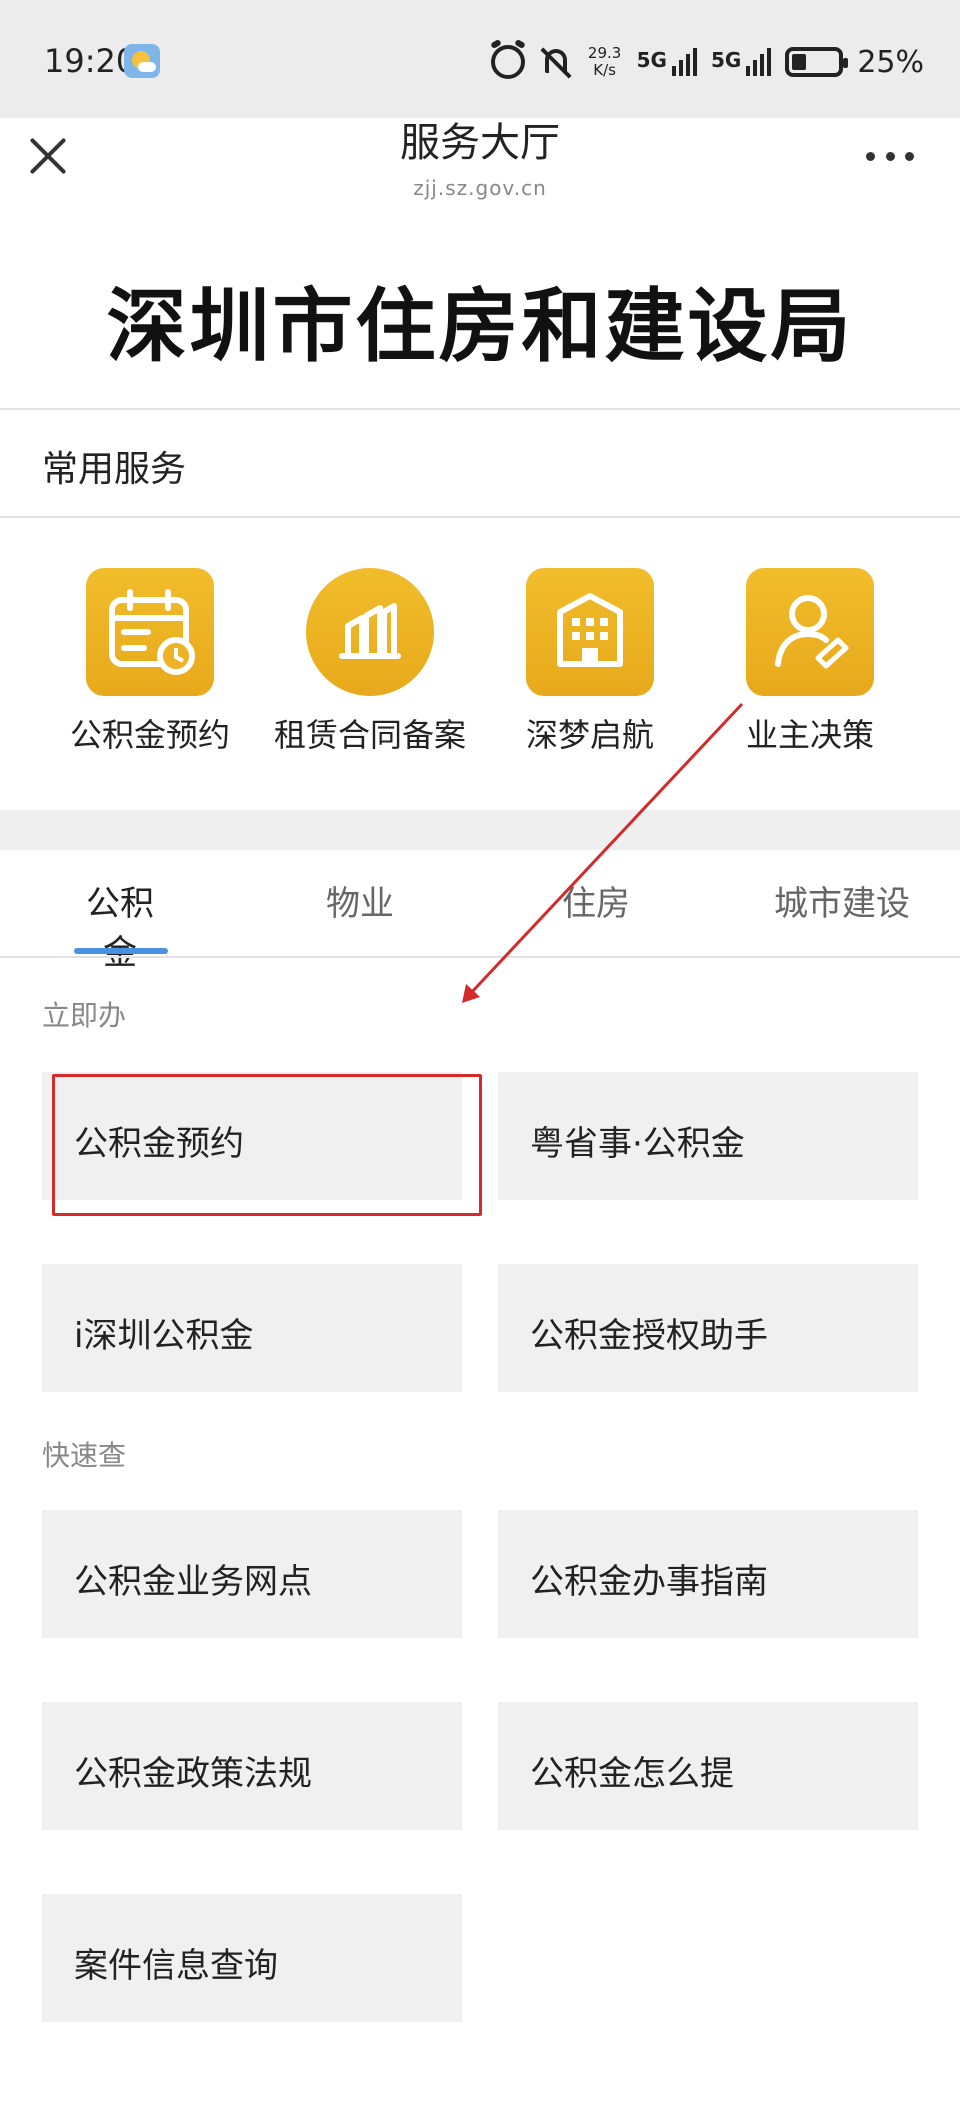 This screenshot has width=960, height=2122. Describe the element at coordinates (810, 632) in the screenshot. I see `user-ticket-icon` at that location.